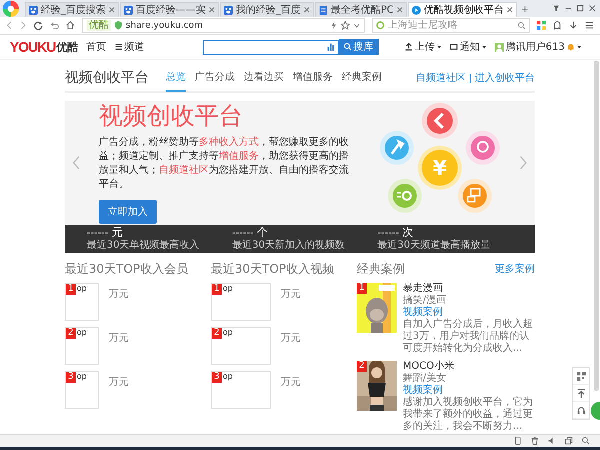  Describe the element at coordinates (224, 164) in the screenshot. I see `banner-description: 广告分成，粉丝赞助等多种收入方式，帮您赚取更多的收益；频道定制、推广支持等增值服务，助您获得更高的播放量和人气；自频道社区为您搭建开放、自由的播客交流平台。` at that location.